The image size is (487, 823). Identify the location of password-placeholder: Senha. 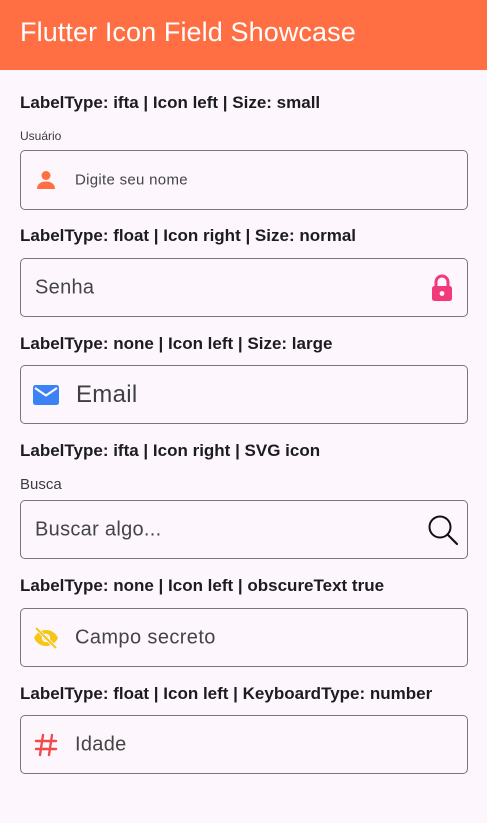
(65, 287).